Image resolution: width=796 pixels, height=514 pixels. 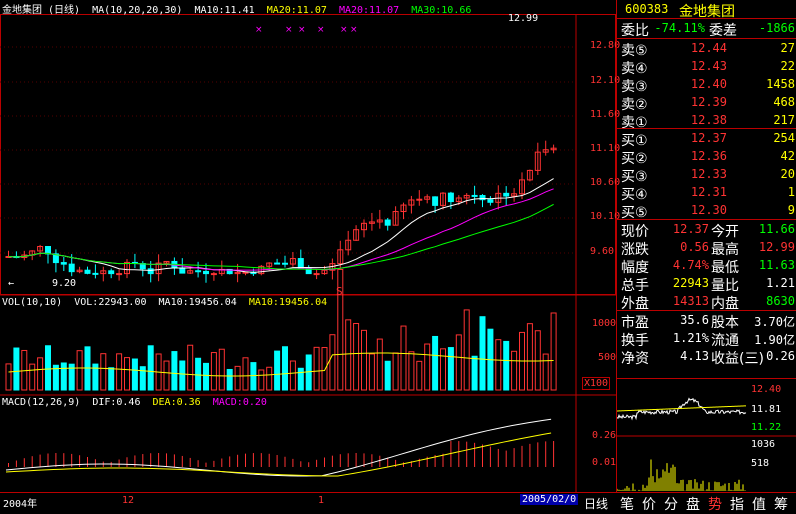 What do you see at coordinates (110, 302) in the screenshot?
I see `vol-legend-1: VOL:22943.00` at bounding box center [110, 302].